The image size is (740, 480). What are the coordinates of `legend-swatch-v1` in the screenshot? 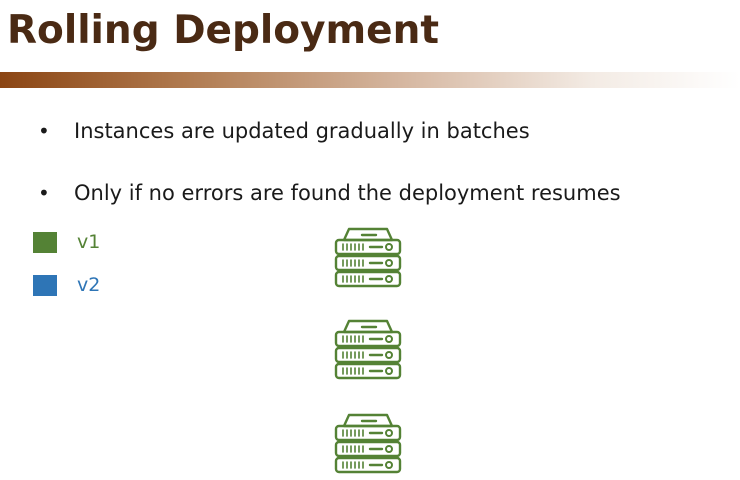 It's located at (45, 242).